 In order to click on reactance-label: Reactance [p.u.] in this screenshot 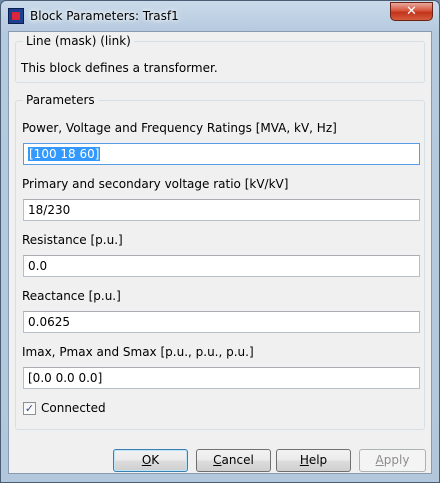, I will do `click(71, 296)`.